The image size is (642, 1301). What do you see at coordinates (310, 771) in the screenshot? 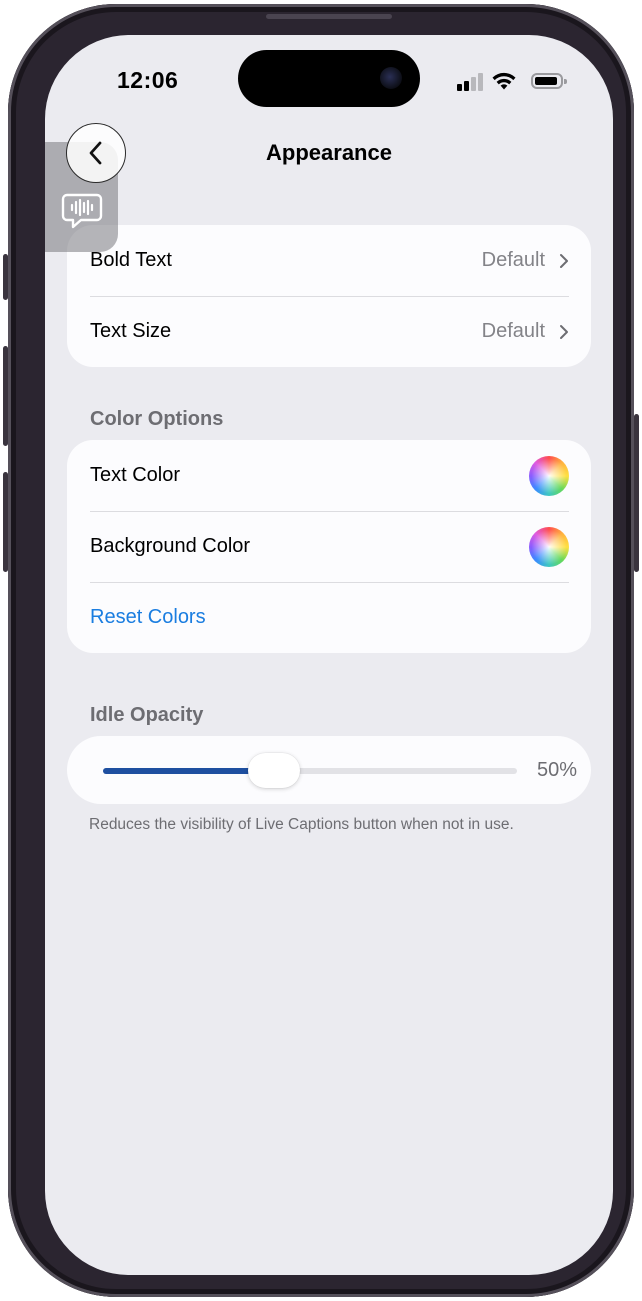
I see `opacity-slider-track` at bounding box center [310, 771].